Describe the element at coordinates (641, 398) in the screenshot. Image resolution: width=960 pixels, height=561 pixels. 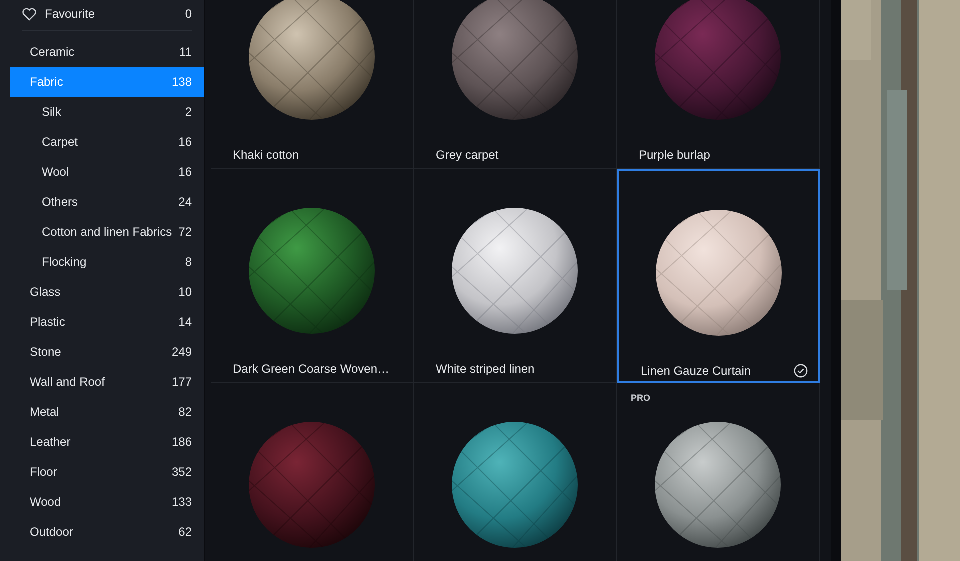
I see `pro-label: PRO` at that location.